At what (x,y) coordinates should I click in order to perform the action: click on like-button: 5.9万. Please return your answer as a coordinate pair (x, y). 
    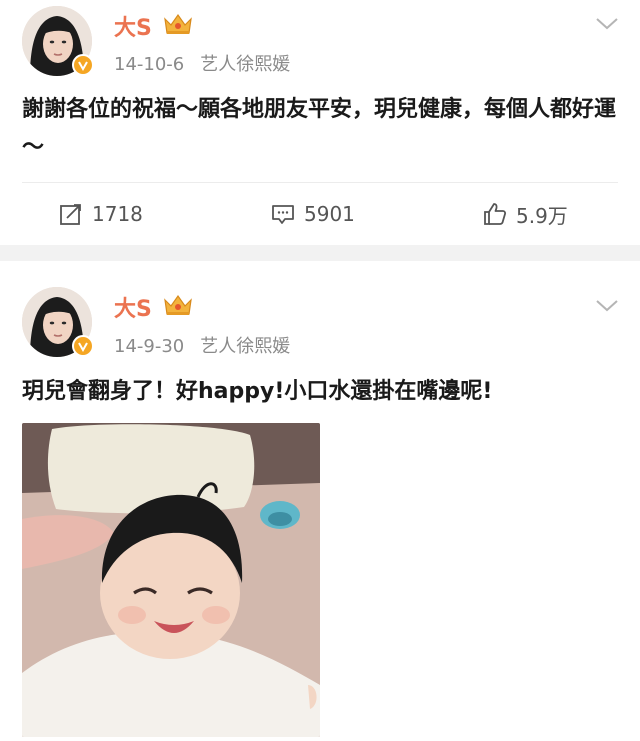
    Looking at the image, I should click on (525, 214).